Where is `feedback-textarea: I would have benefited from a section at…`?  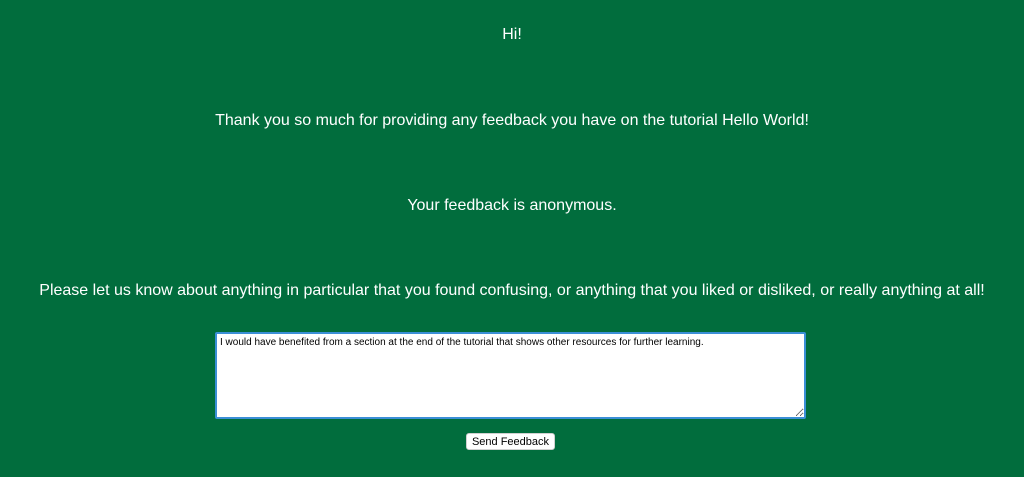 feedback-textarea: I would have benefited from a section at… is located at coordinates (510, 375).